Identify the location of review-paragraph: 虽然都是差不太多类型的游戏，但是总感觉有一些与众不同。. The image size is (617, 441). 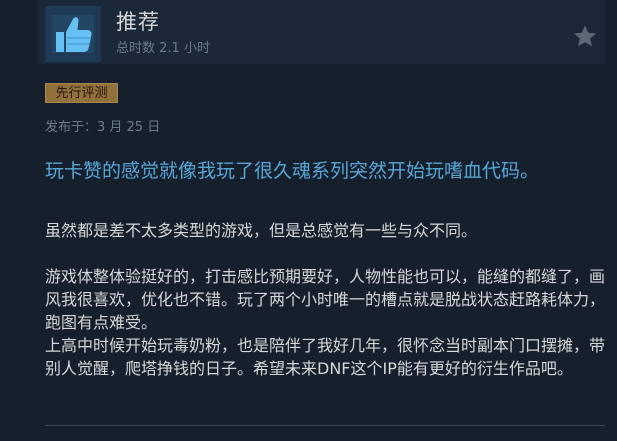
(261, 230).